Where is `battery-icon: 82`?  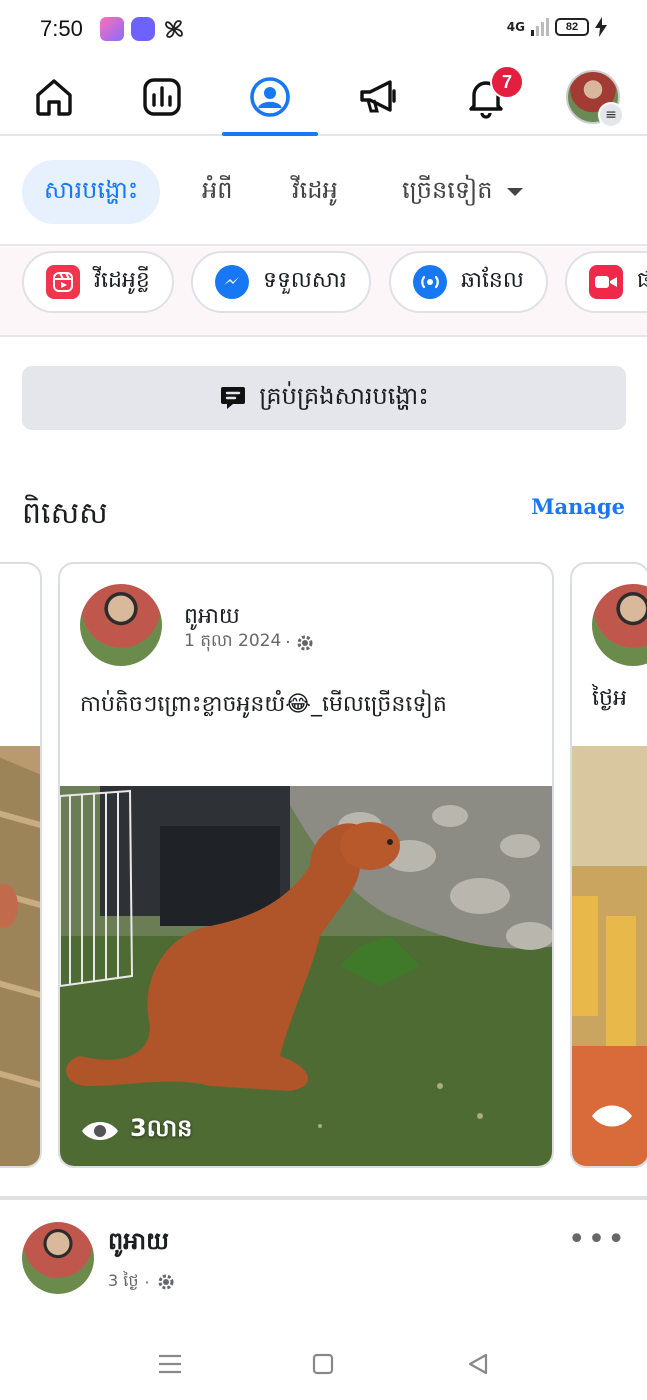 battery-icon: 82 is located at coordinates (572, 27).